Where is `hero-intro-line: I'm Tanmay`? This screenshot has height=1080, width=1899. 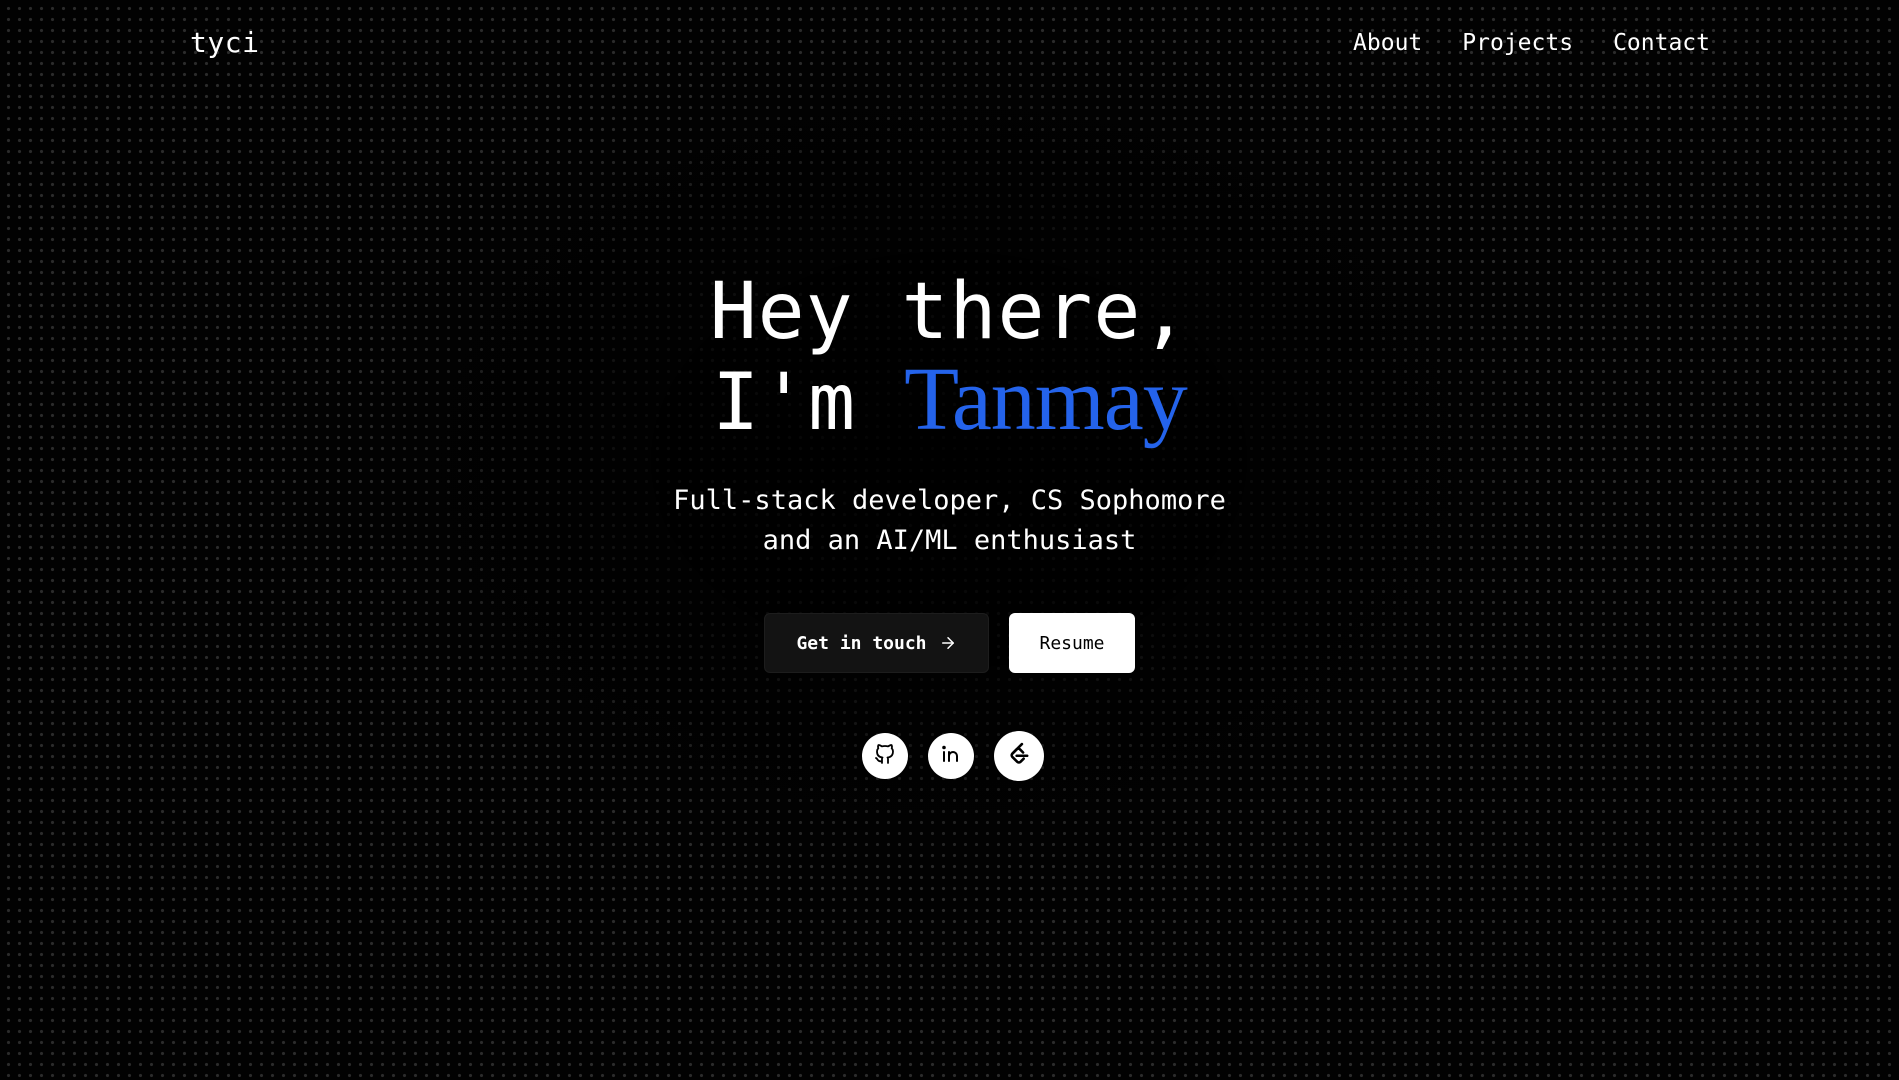 hero-intro-line: I'm Tanmay is located at coordinates (949, 401).